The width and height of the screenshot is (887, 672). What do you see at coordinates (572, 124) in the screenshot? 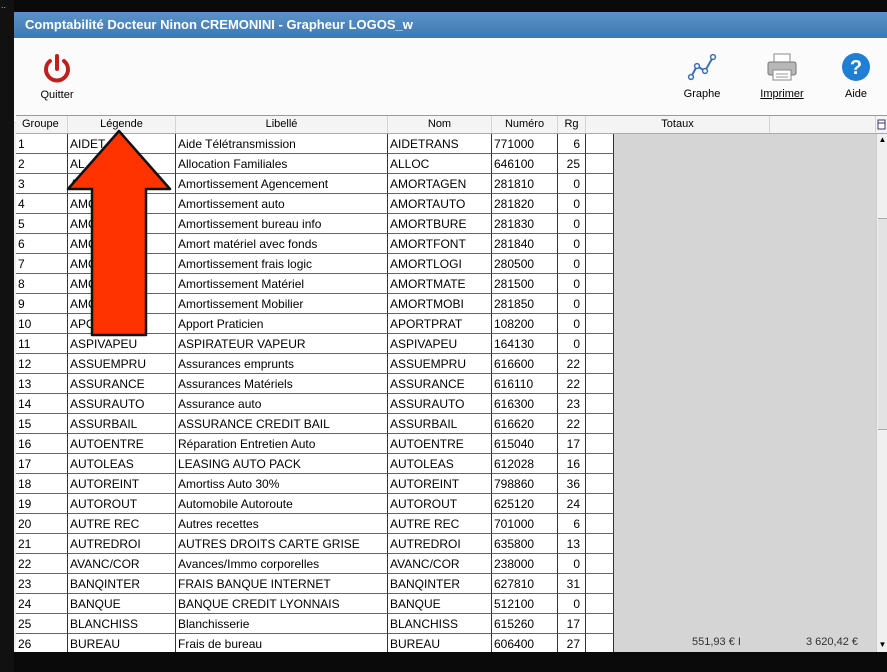
I see `col-header-rg: Rg` at bounding box center [572, 124].